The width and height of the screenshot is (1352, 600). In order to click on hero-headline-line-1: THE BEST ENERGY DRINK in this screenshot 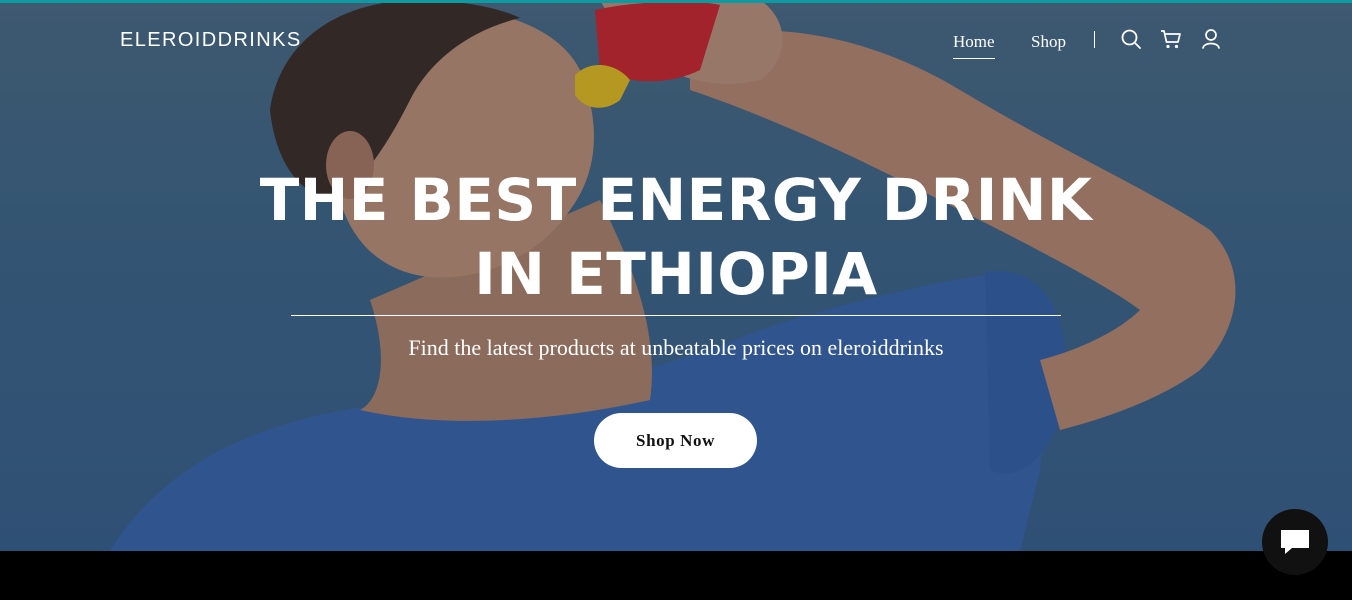, I will do `click(676, 200)`.